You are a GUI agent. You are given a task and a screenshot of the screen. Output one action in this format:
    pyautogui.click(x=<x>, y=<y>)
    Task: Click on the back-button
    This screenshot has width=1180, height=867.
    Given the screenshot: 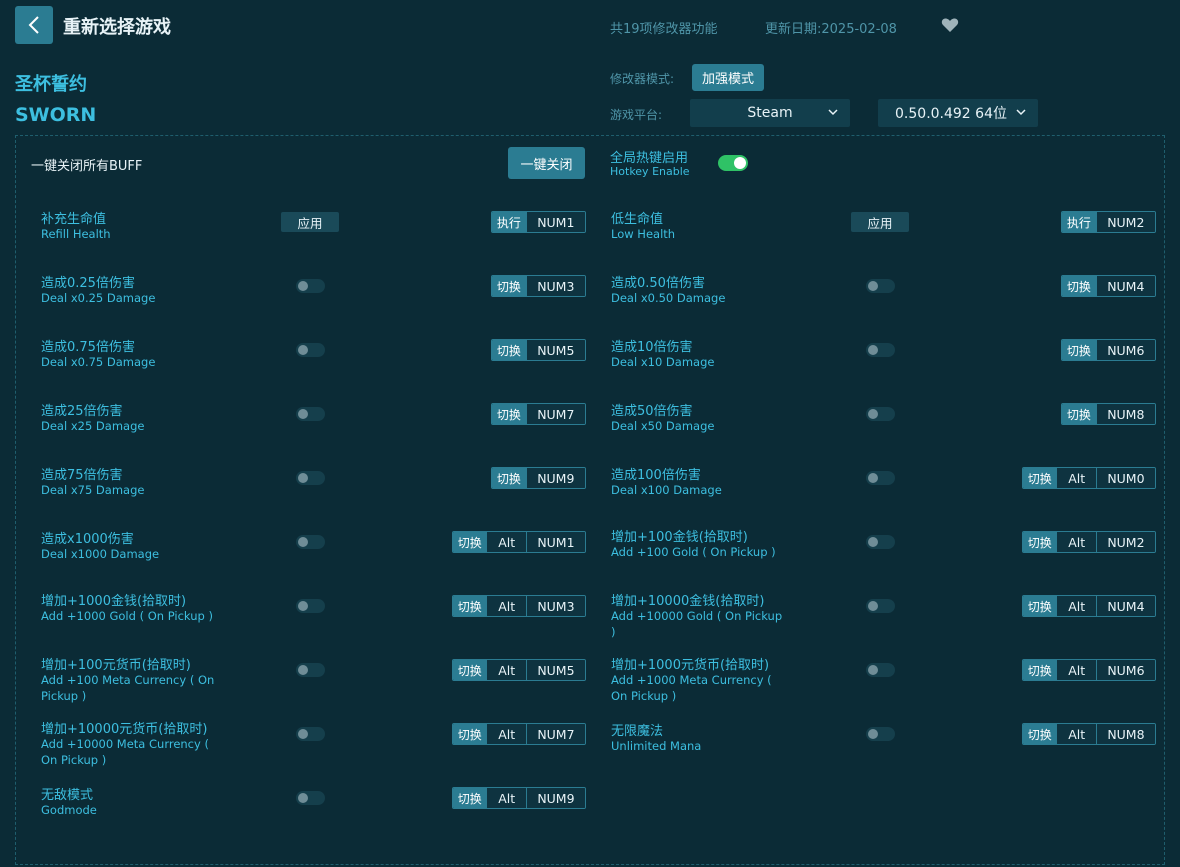 What is the action you would take?
    pyautogui.click(x=34, y=25)
    